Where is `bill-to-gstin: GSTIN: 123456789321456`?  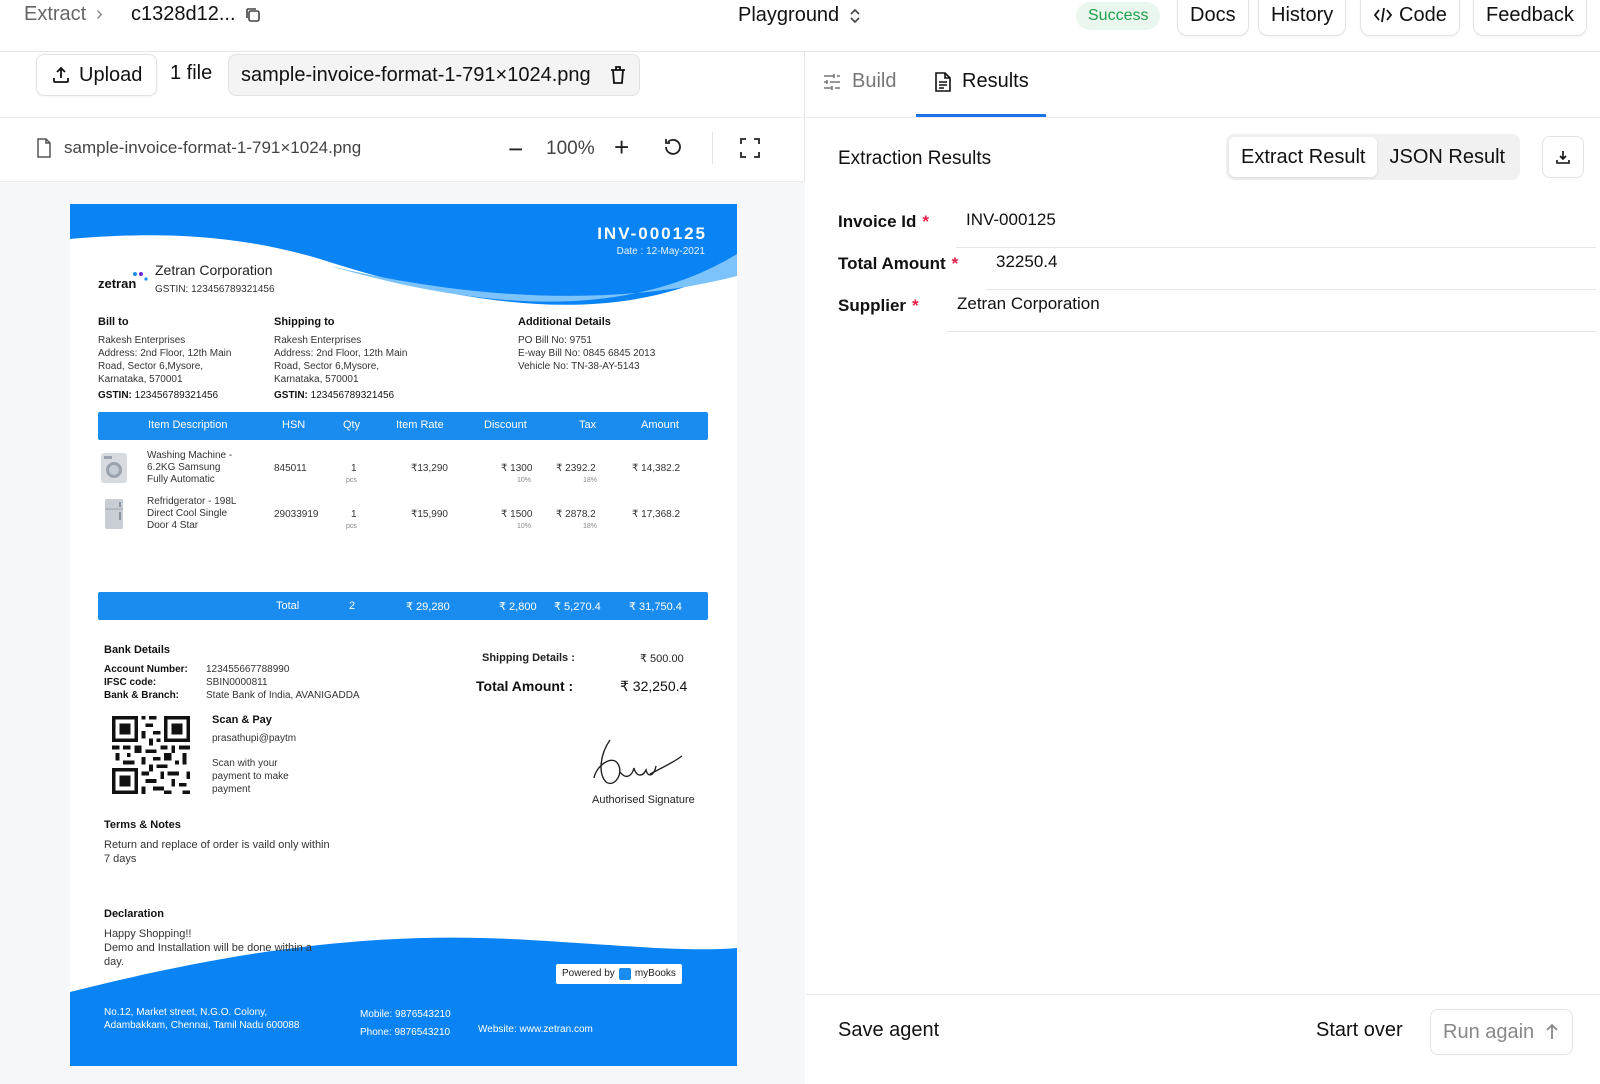 bill-to-gstin: GSTIN: 123456789321456 is located at coordinates (164, 395).